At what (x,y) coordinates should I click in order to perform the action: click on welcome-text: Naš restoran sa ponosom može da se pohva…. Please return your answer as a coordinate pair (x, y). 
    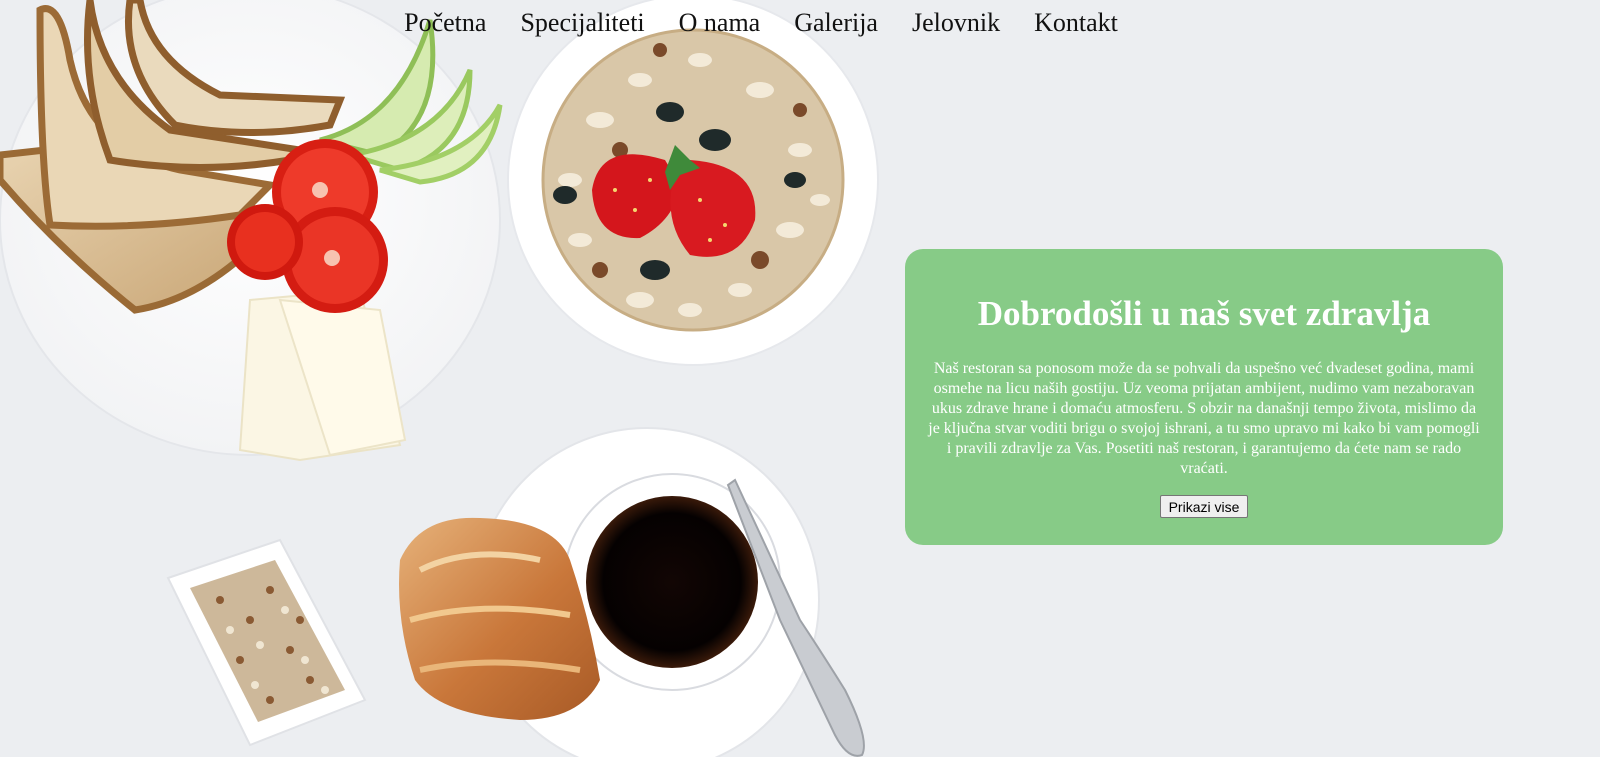
    Looking at the image, I should click on (1204, 418).